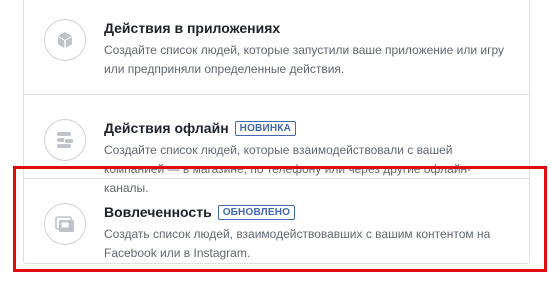 This screenshot has width=560, height=284. I want to click on option-title: Действия в приложениях, so click(192, 28).